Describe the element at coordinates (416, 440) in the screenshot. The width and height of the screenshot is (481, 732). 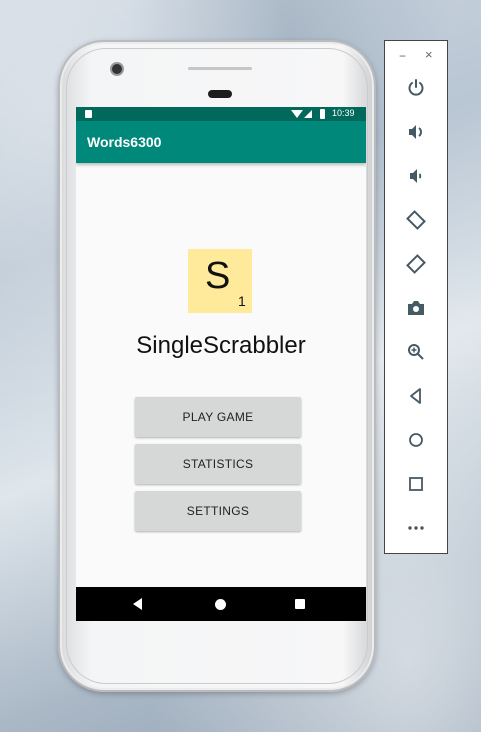
I see `home-icon` at that location.